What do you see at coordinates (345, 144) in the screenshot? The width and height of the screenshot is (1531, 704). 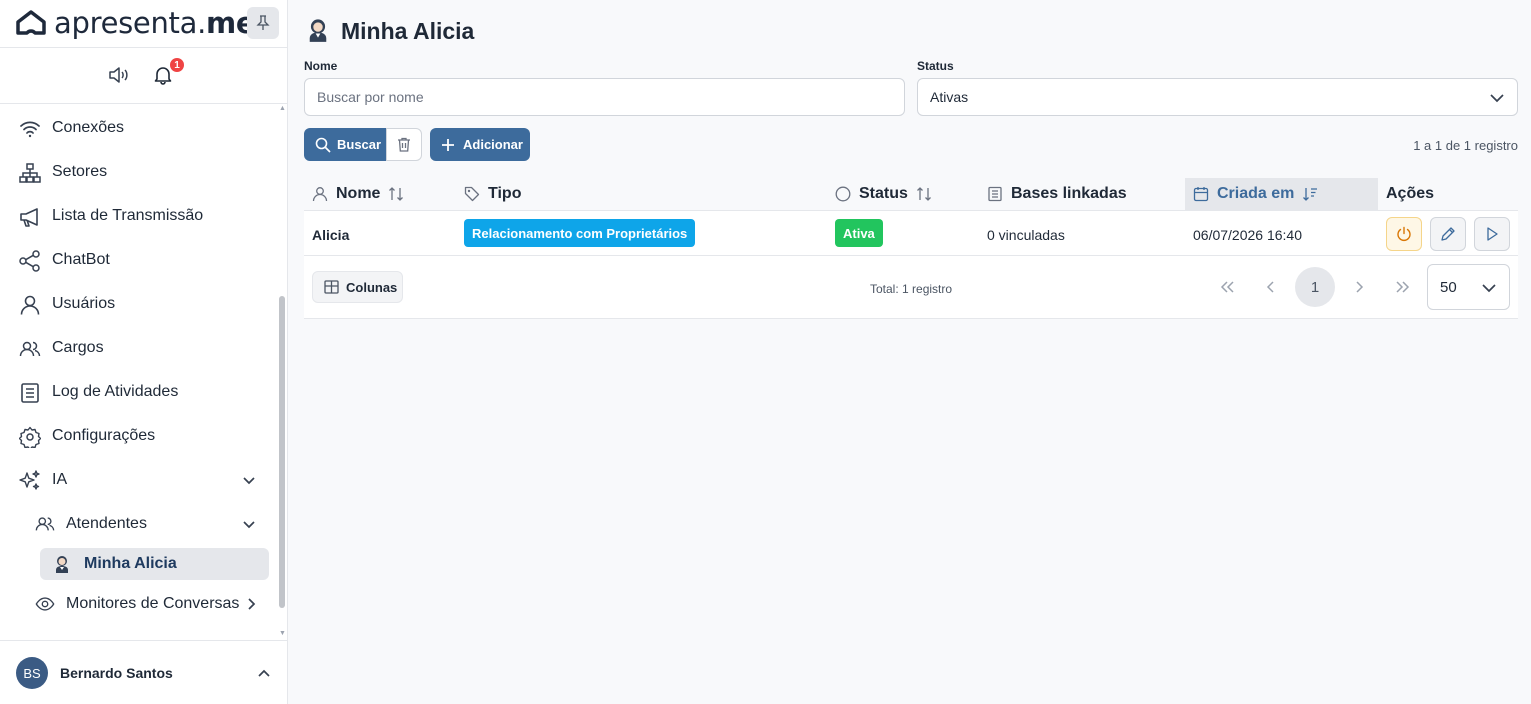 I see `search-button: Buscar` at bounding box center [345, 144].